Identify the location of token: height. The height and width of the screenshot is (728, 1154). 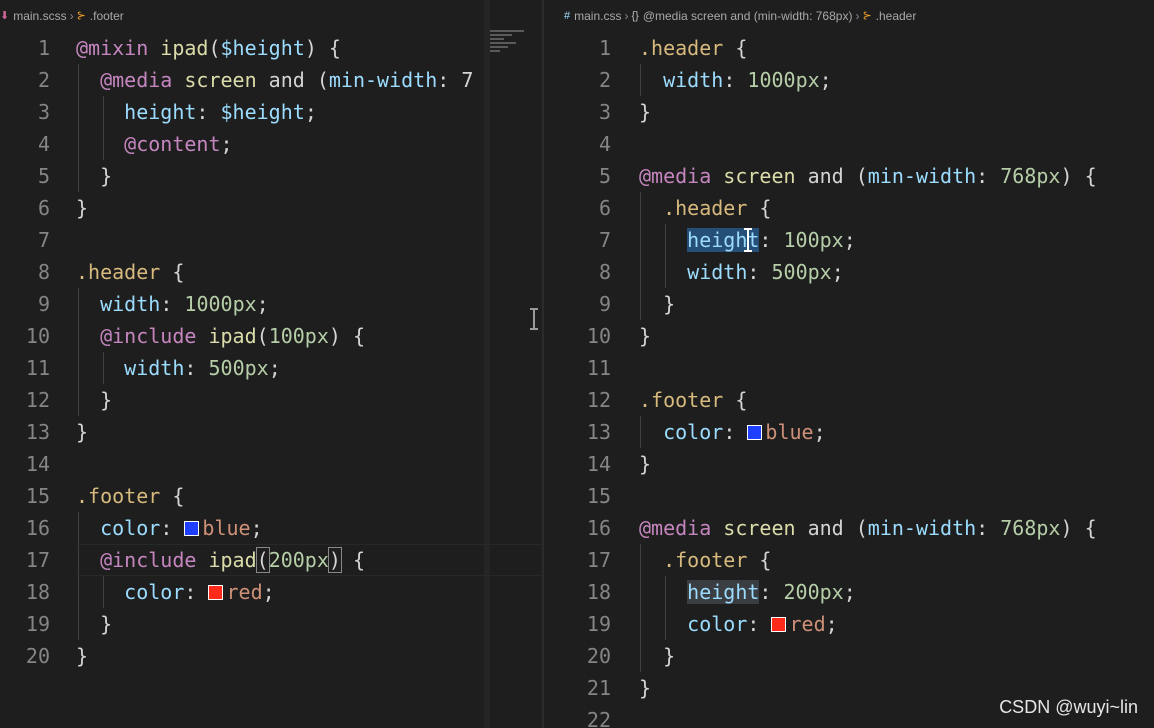
(160, 112).